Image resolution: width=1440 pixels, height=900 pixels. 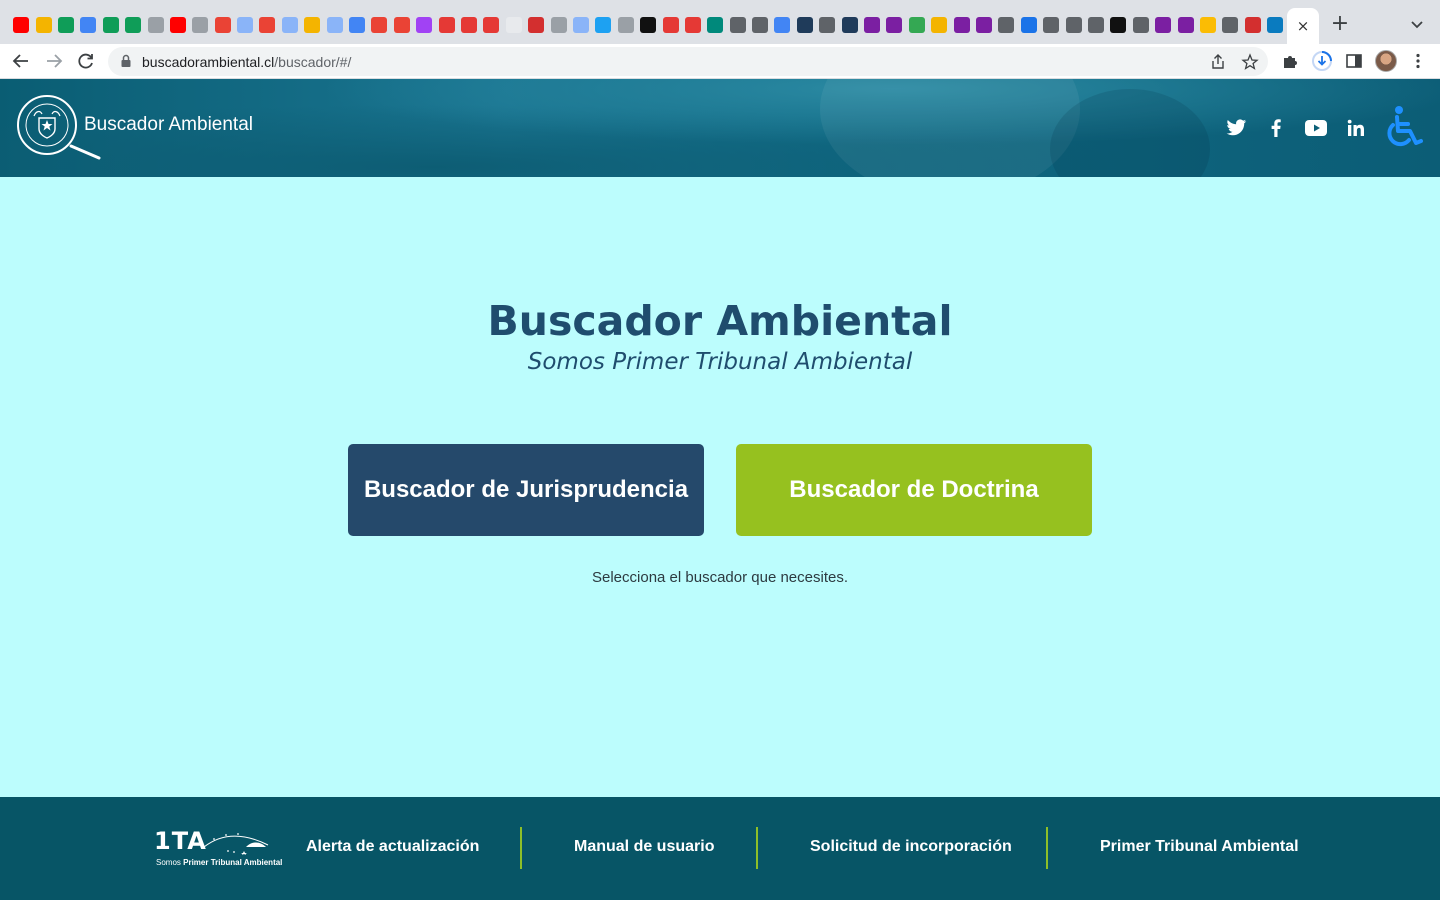 What do you see at coordinates (1276, 128) in the screenshot?
I see `facebook-link` at bounding box center [1276, 128].